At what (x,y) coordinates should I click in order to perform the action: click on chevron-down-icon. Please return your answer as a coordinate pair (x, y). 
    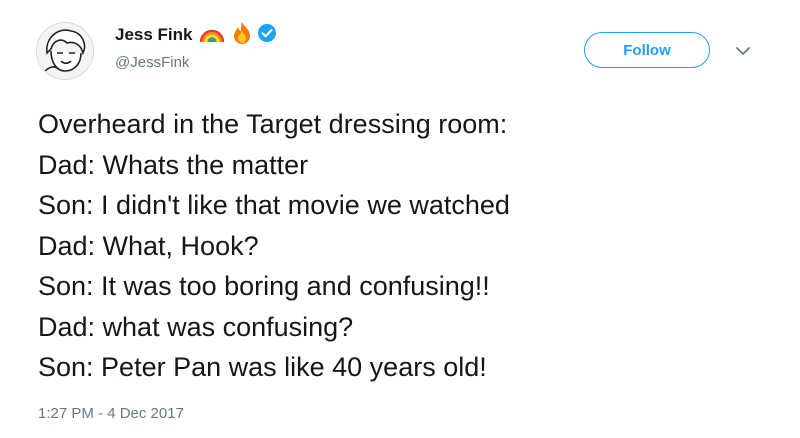
    Looking at the image, I should click on (743, 51).